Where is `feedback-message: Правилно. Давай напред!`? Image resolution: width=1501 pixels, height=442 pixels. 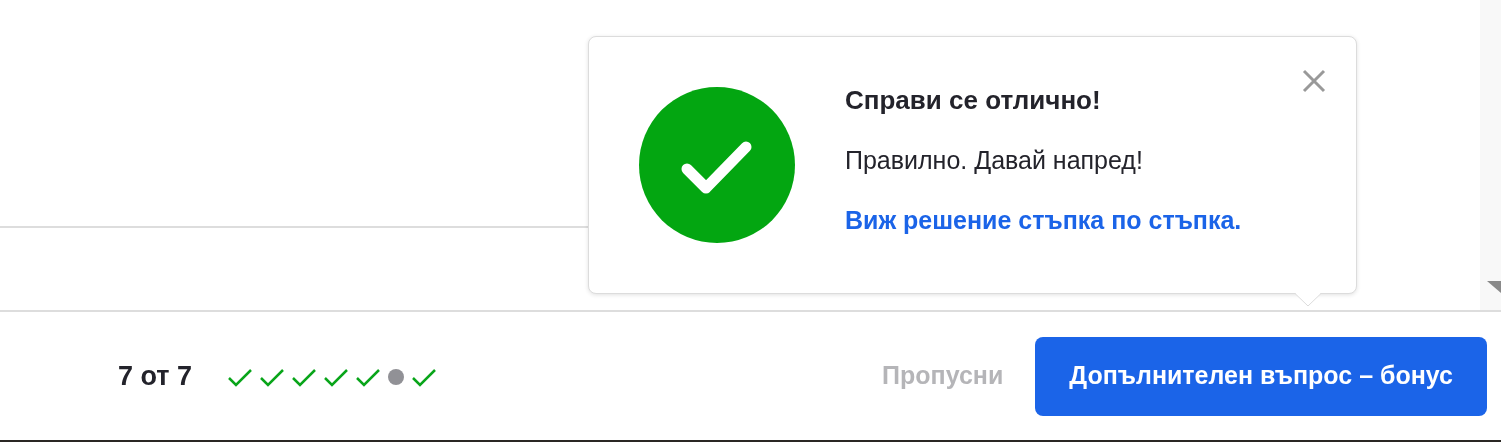
feedback-message: Правилно. Давай напред! is located at coordinates (994, 160).